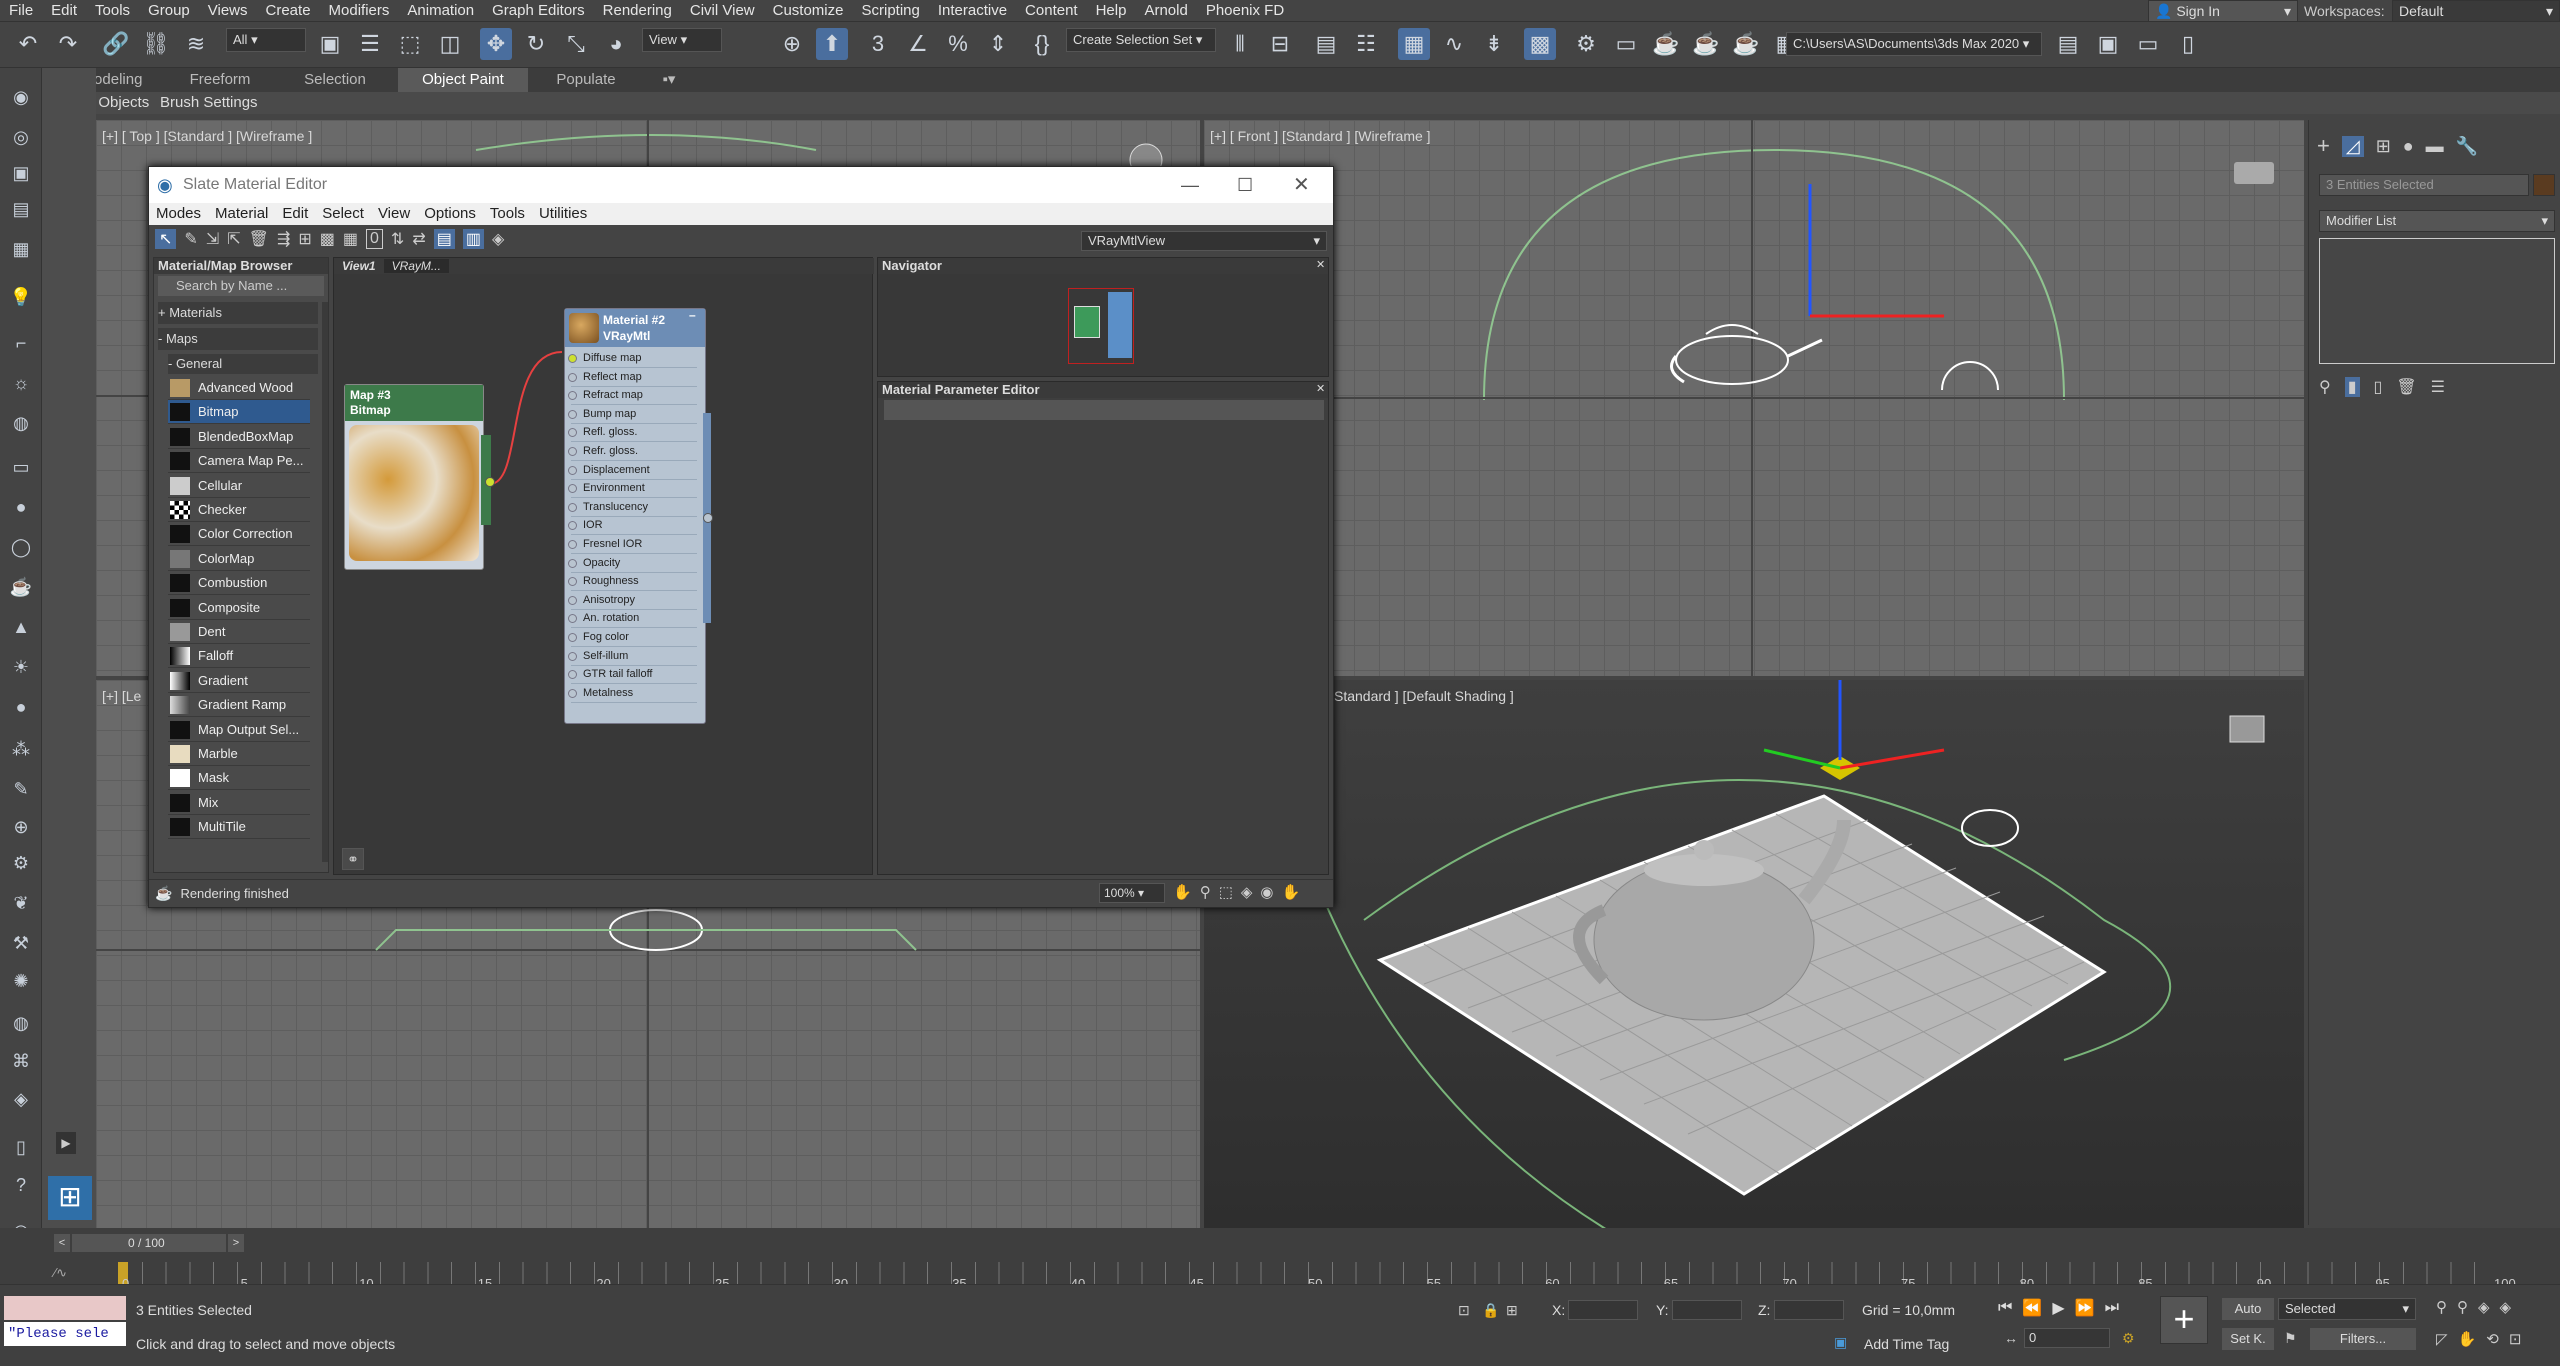 The width and height of the screenshot is (2560, 1366). Describe the element at coordinates (156, 44) in the screenshot. I see `unlink-icon: ⛓` at that location.